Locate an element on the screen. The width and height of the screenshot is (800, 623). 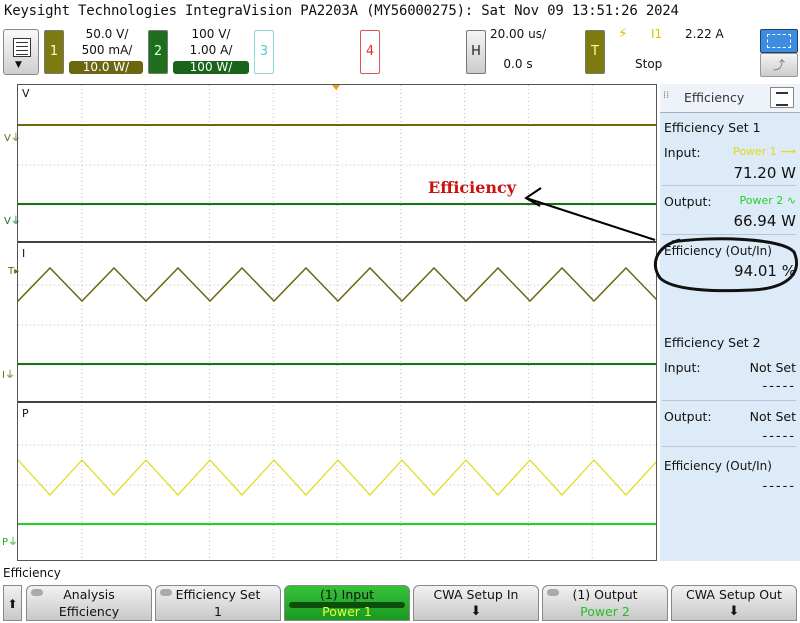
panel-menu-icon is located at coordinates (782, 99).